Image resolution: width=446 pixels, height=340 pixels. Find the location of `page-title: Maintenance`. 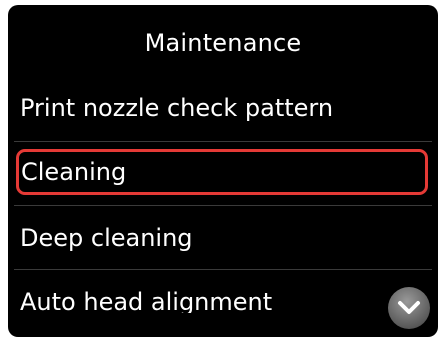

page-title: Maintenance is located at coordinates (223, 43).